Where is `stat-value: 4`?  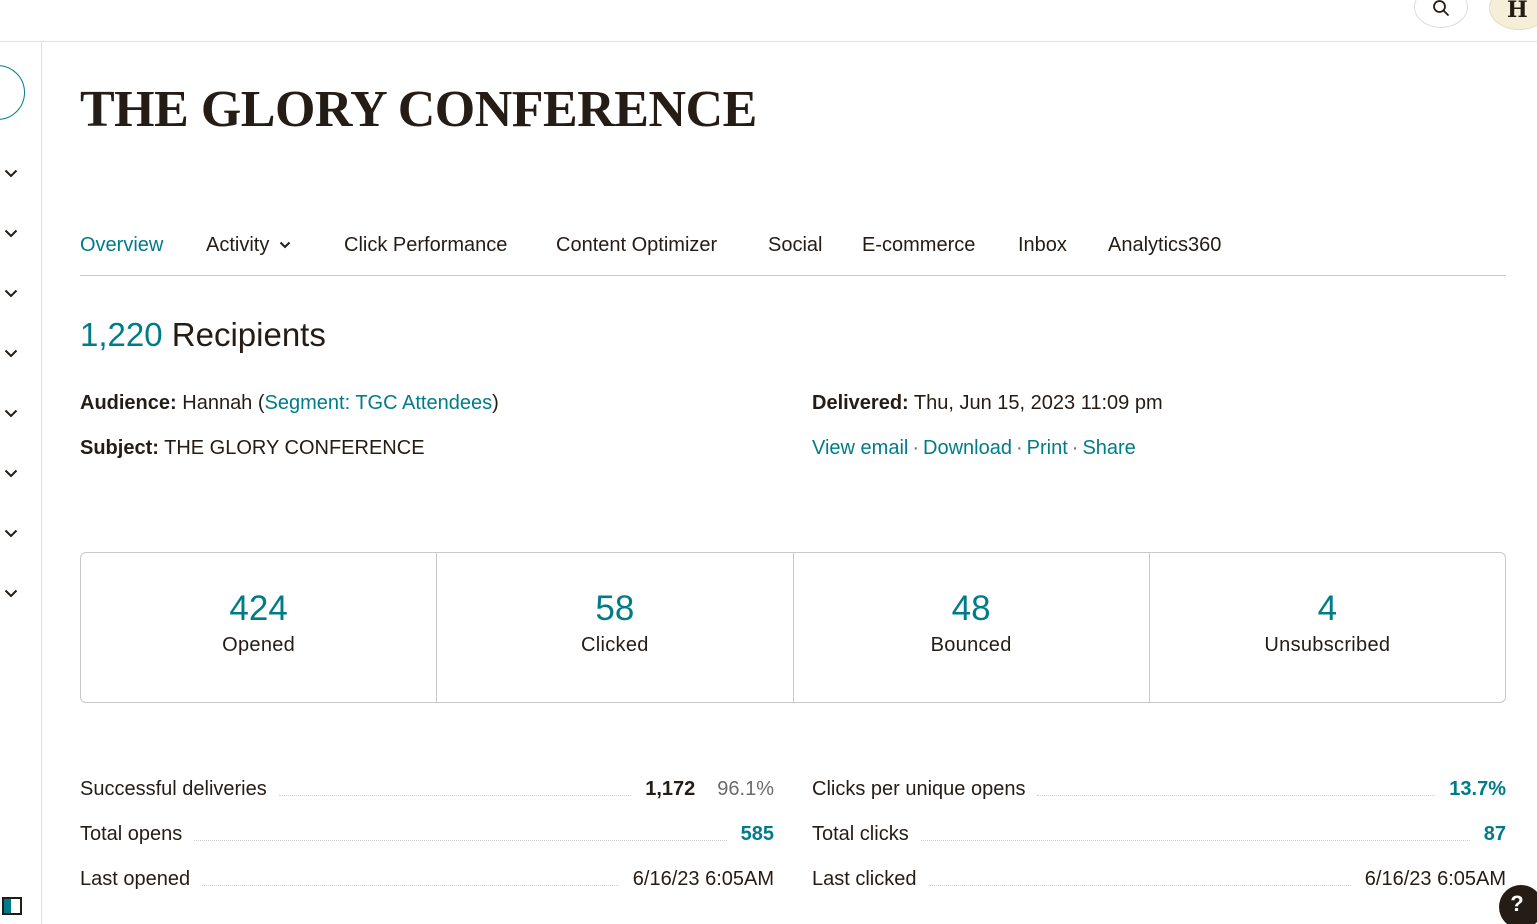 stat-value: 4 is located at coordinates (1327, 608).